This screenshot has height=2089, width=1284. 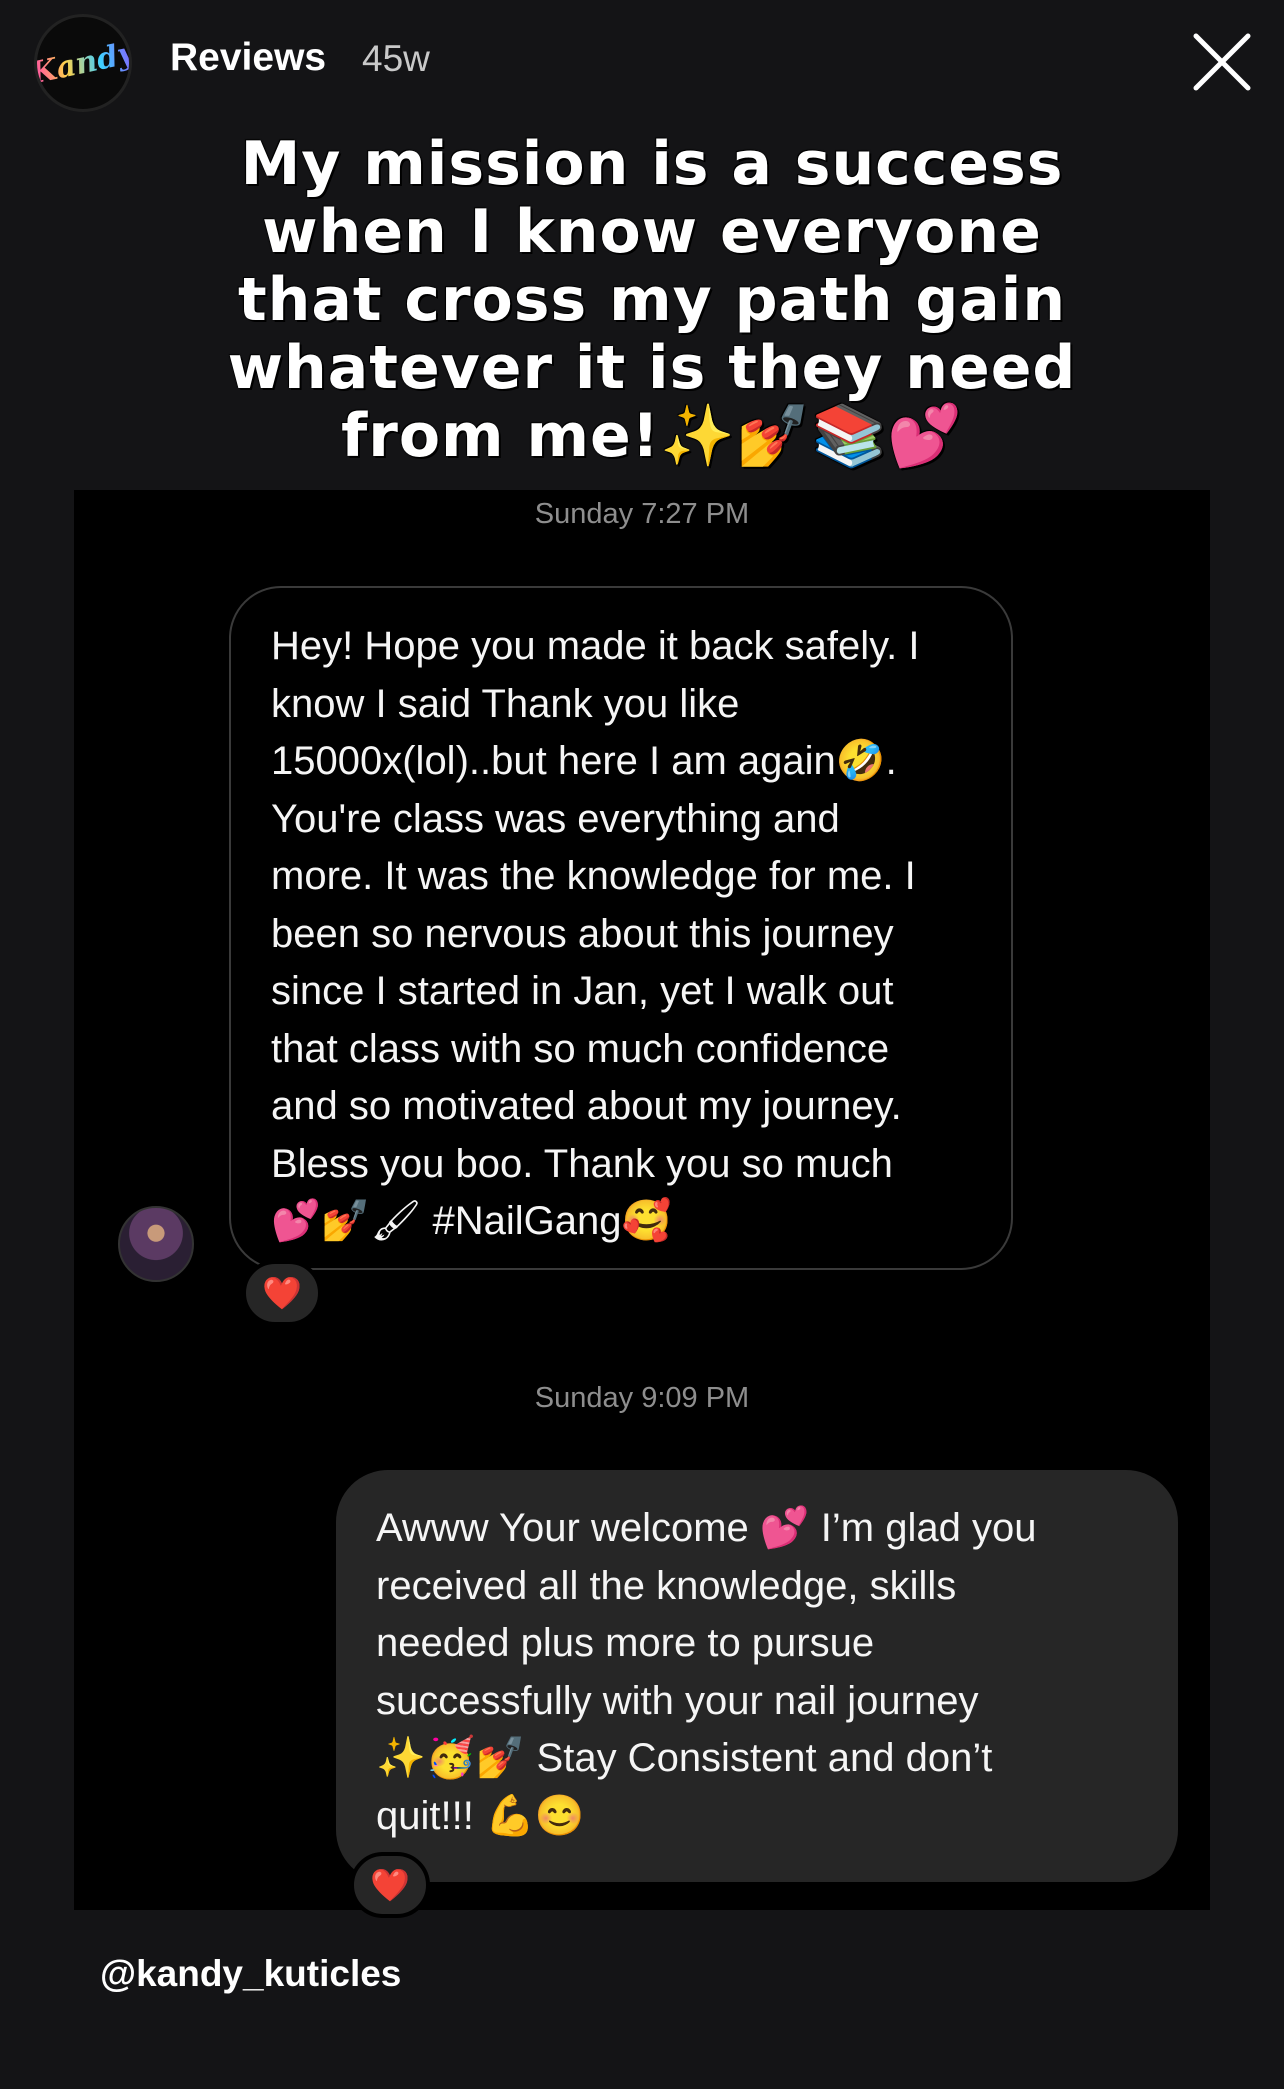 What do you see at coordinates (586, 1106) in the screenshot?
I see `message-line: and so motivated about my journey.` at bounding box center [586, 1106].